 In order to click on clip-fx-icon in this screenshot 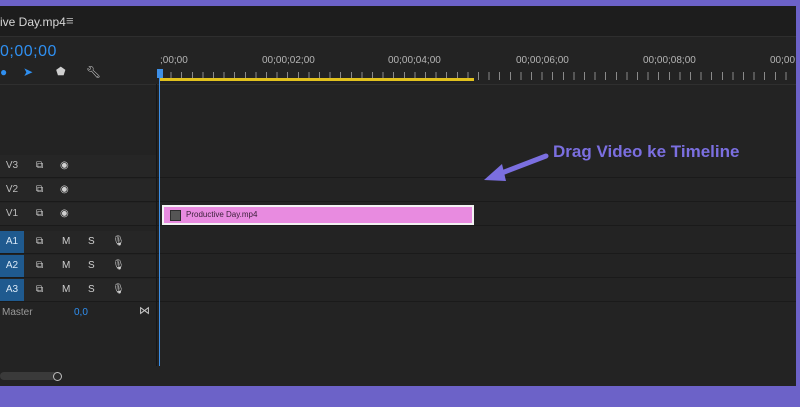, I will do `click(175, 215)`.